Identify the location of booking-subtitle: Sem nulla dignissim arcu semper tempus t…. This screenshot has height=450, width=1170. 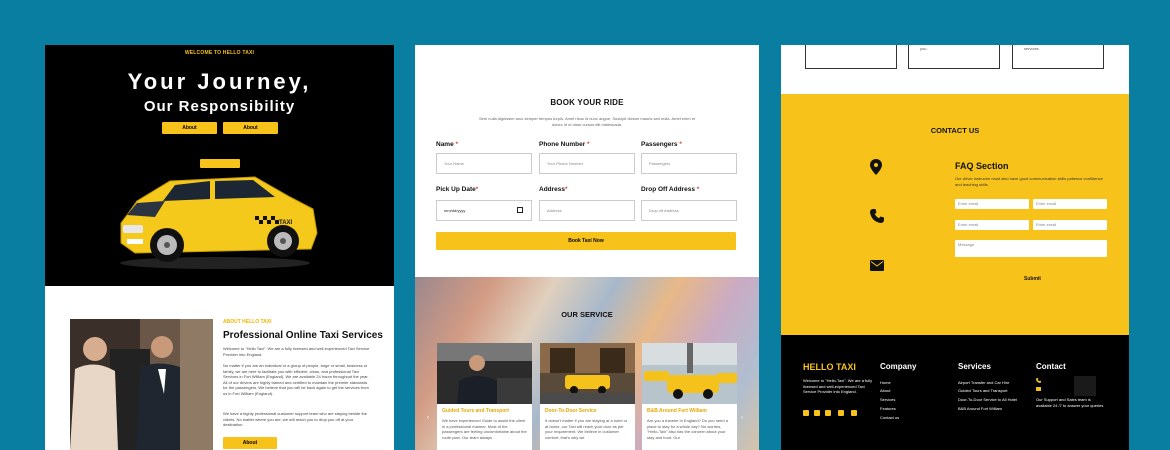
(587, 121).